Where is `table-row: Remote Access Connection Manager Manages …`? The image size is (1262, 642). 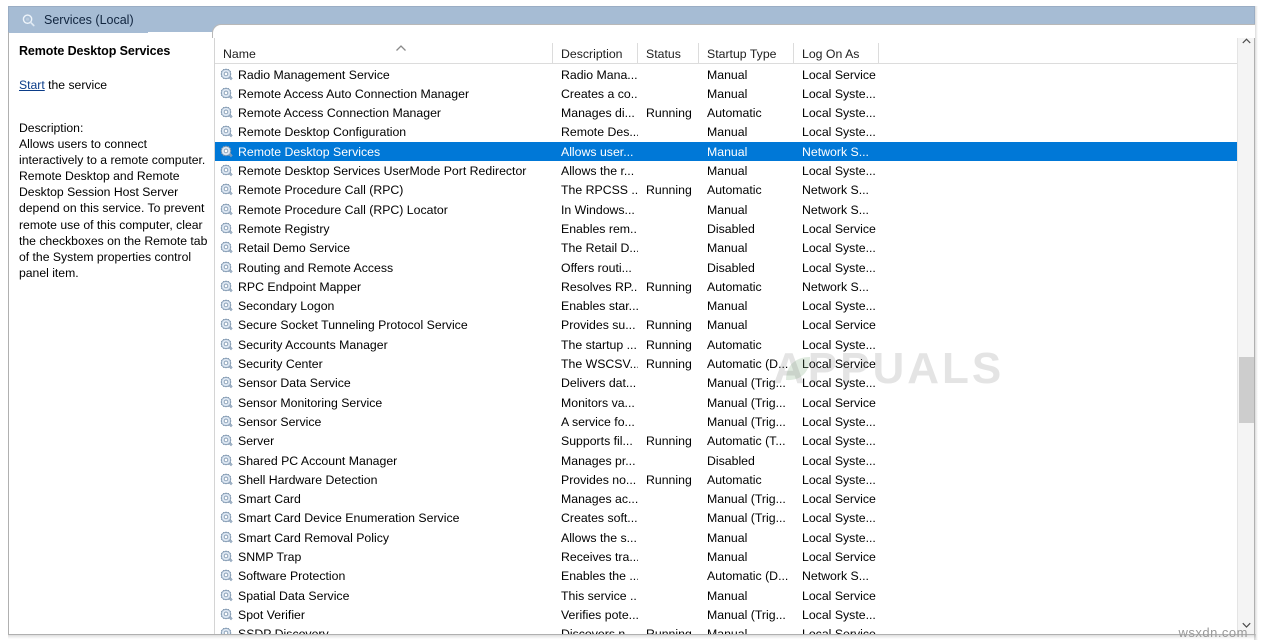 table-row: Remote Access Connection Manager Manages … is located at coordinates (727, 113).